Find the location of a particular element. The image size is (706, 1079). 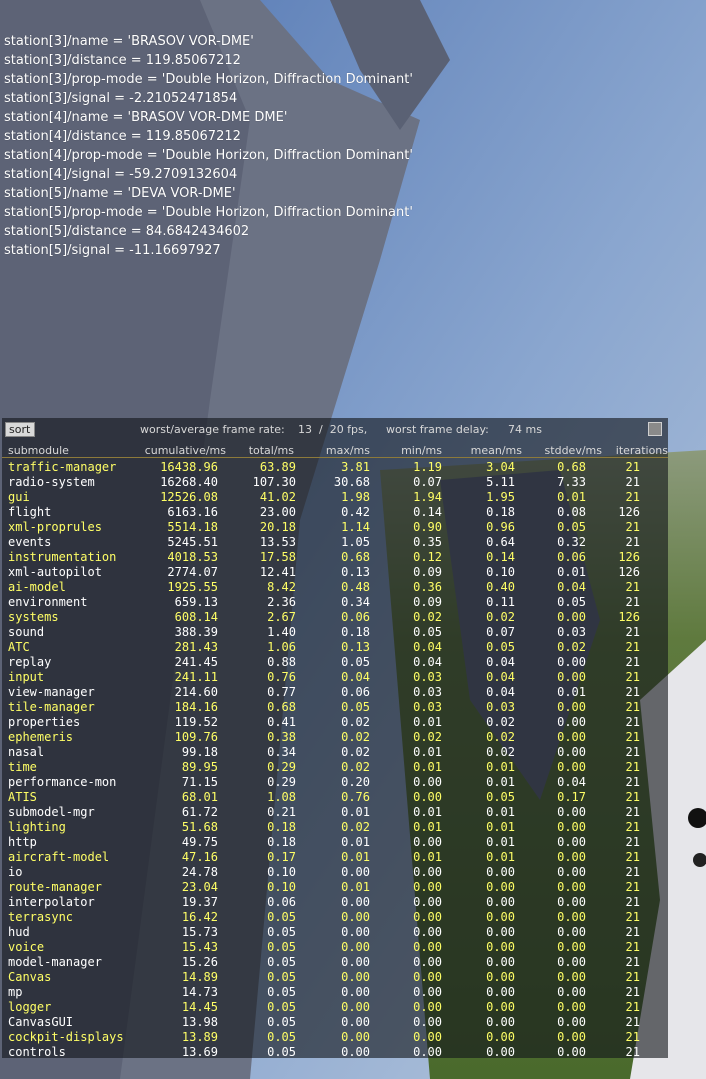

submodule-cell: http is located at coordinates (22, 842).